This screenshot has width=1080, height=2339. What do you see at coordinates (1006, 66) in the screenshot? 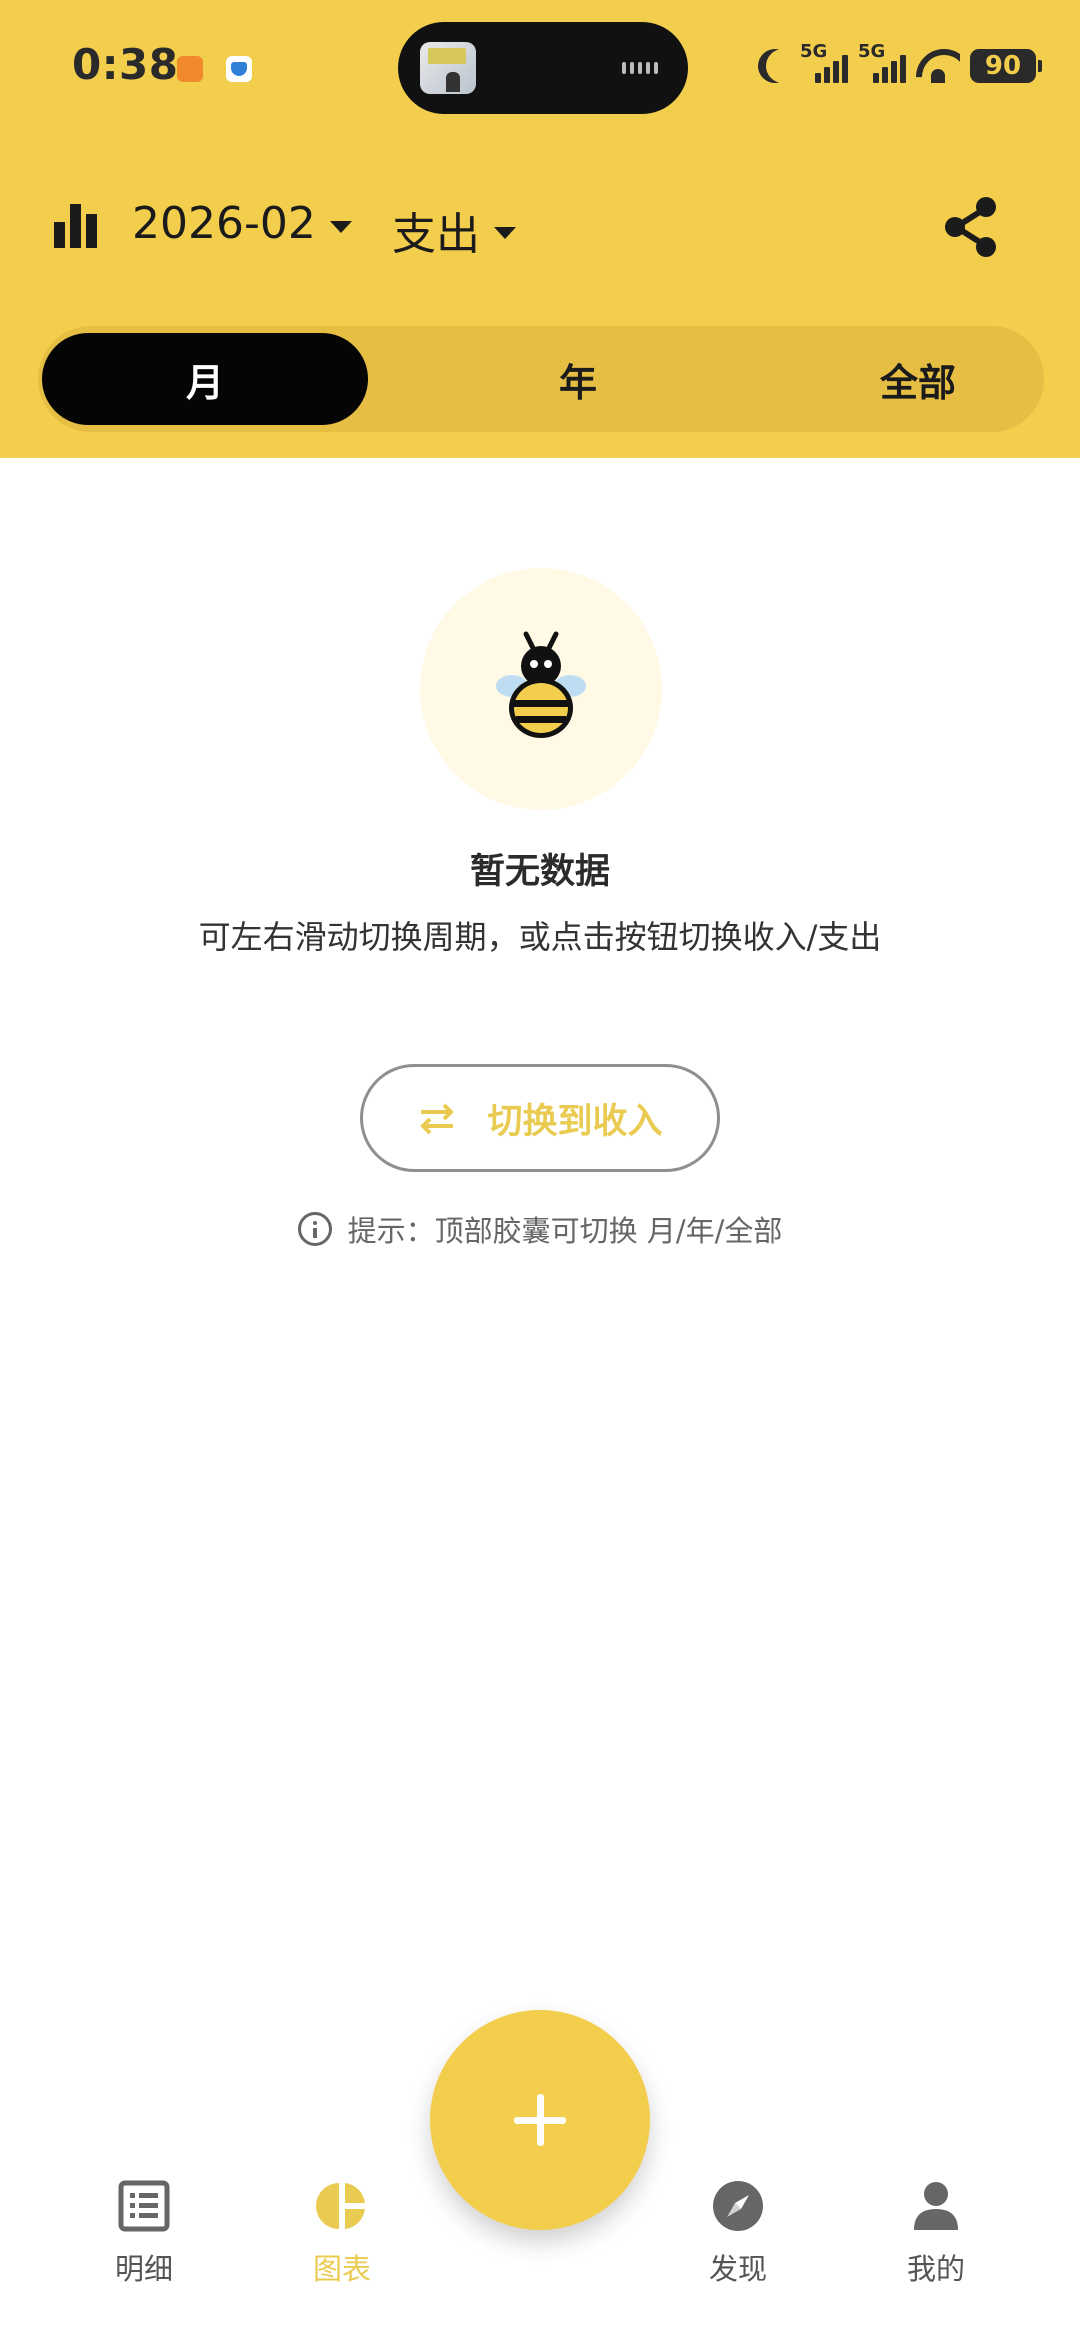
I see `battery-icon: 90` at bounding box center [1006, 66].